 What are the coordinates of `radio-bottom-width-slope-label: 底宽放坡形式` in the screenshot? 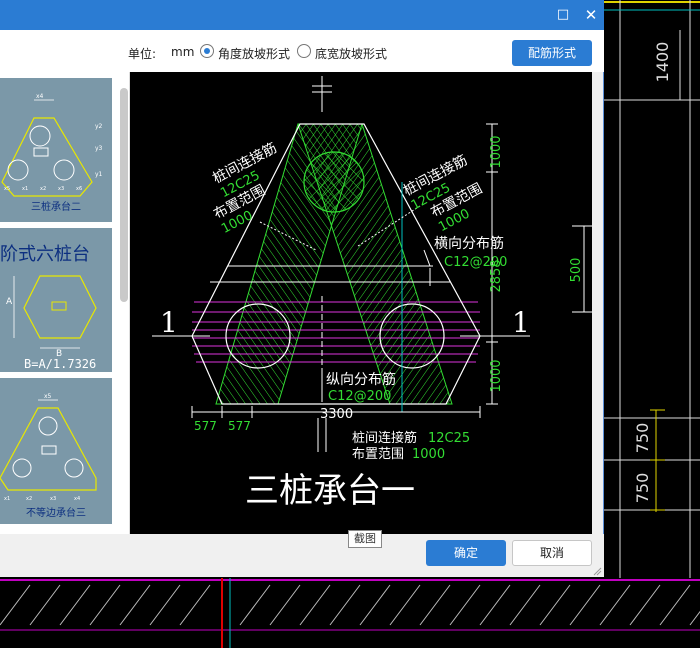 It's located at (351, 53).